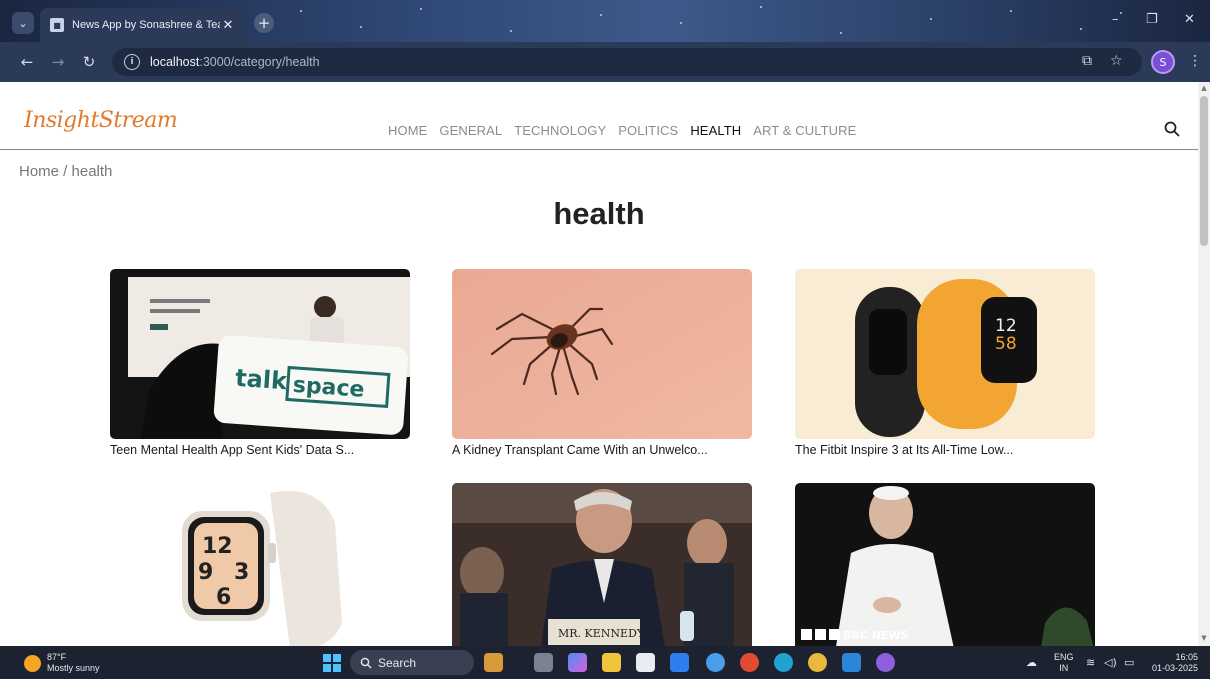  What do you see at coordinates (577, 662) in the screenshot?
I see `copilot-icon` at bounding box center [577, 662].